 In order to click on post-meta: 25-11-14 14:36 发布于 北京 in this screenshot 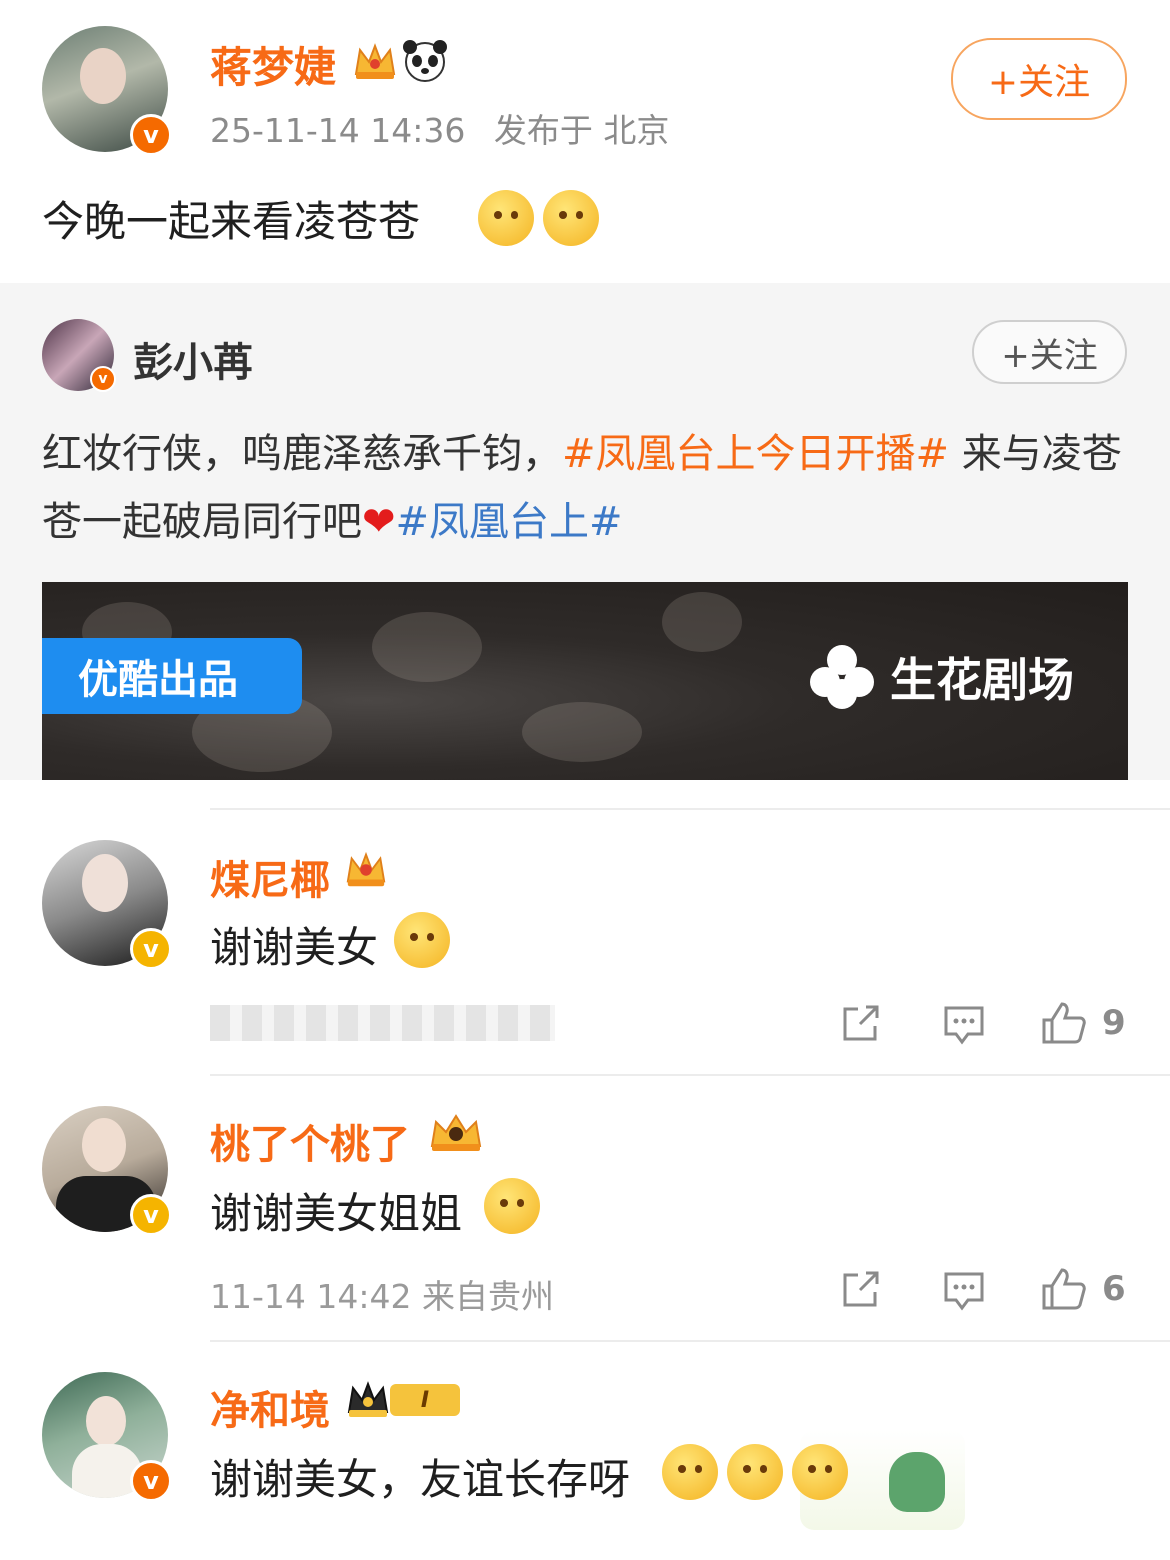, I will do `click(439, 128)`.